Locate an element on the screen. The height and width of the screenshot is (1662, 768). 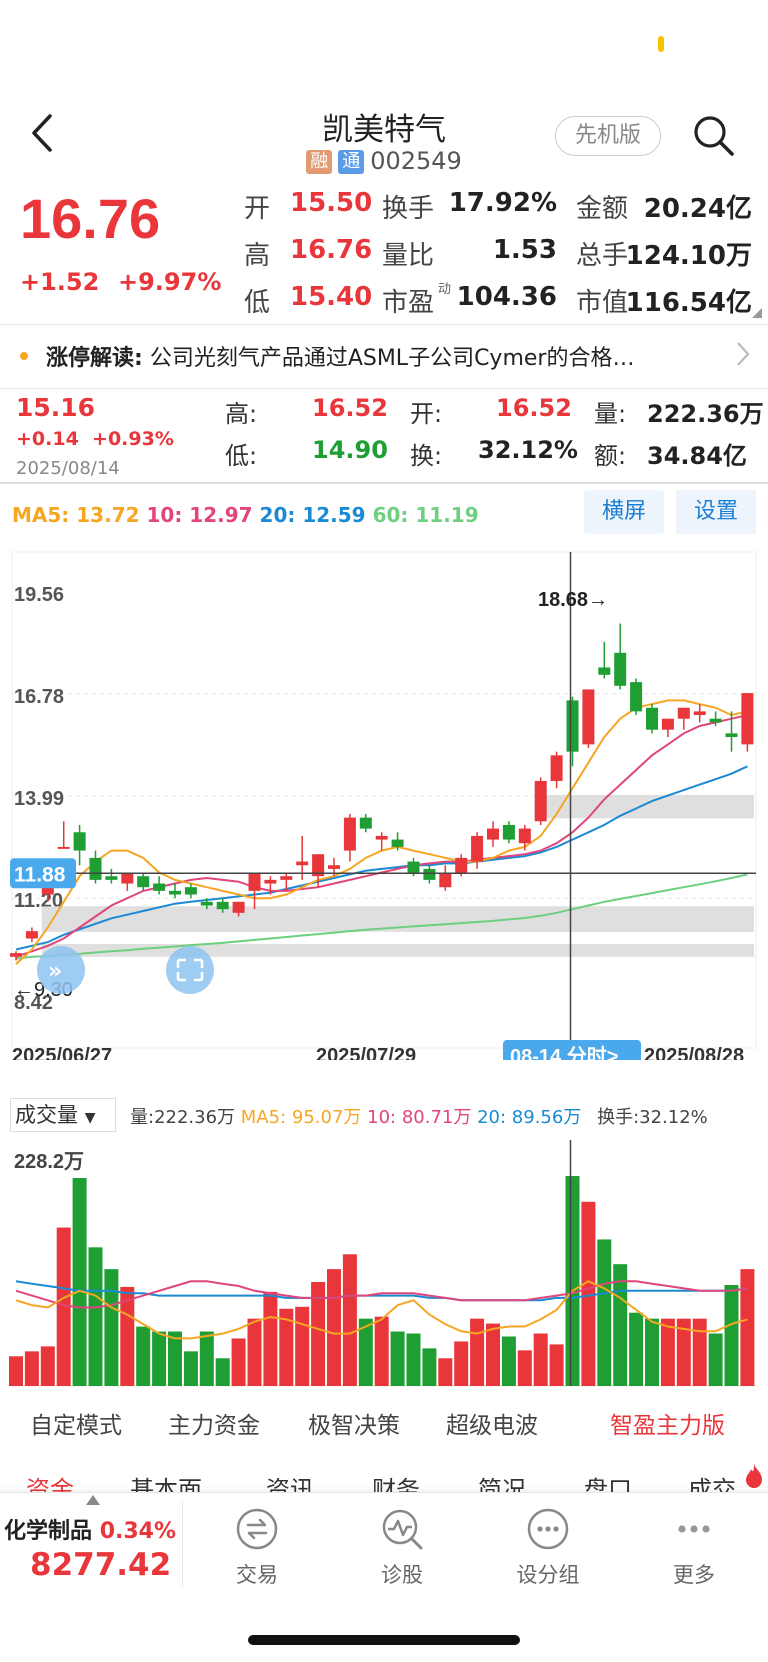
connect-tag: 通 is located at coordinates (351, 162).